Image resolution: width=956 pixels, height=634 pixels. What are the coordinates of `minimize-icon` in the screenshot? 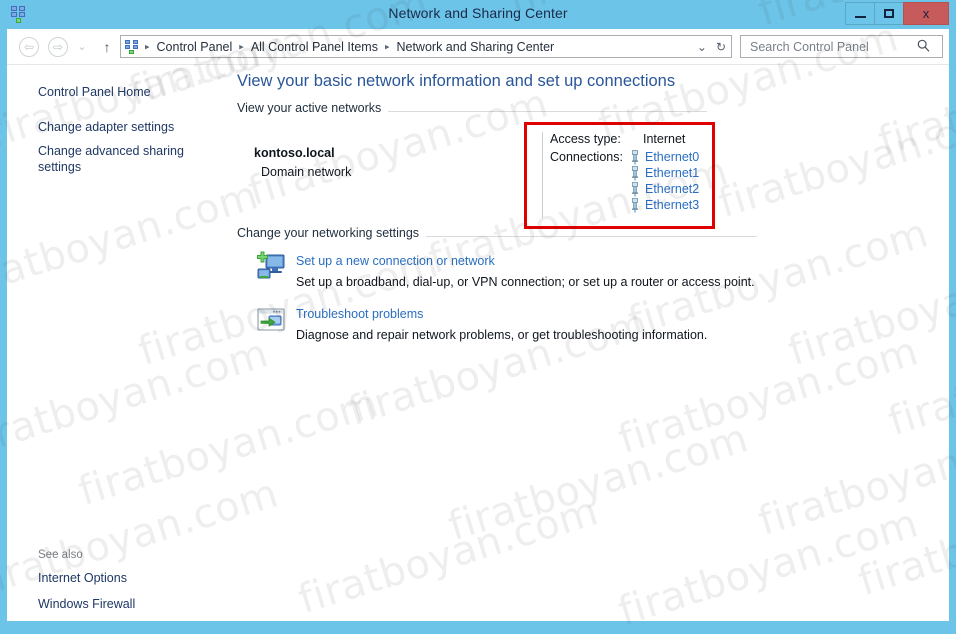 It's located at (860, 16).